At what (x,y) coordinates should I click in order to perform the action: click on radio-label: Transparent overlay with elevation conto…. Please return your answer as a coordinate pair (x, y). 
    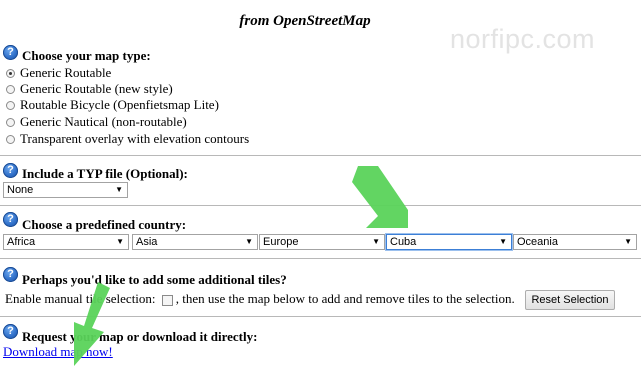
    Looking at the image, I should click on (135, 138).